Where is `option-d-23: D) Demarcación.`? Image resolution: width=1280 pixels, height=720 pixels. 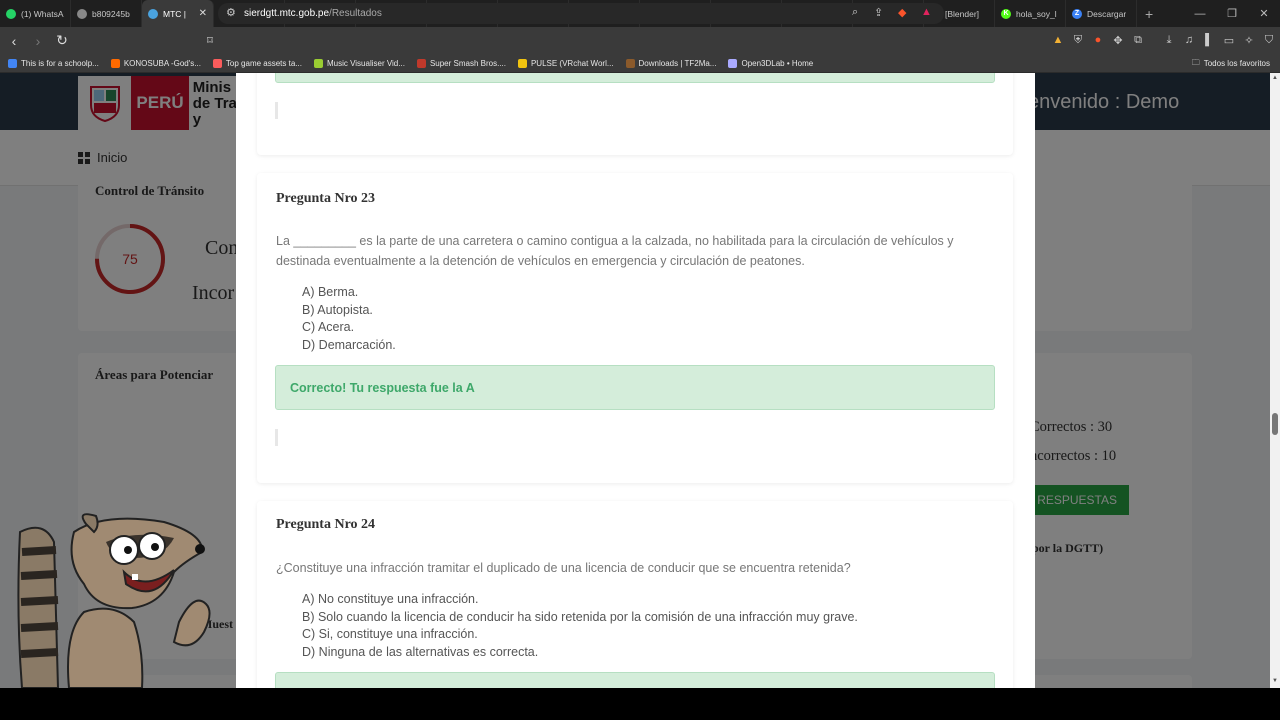 option-d-23: D) Demarcación. is located at coordinates (349, 345).